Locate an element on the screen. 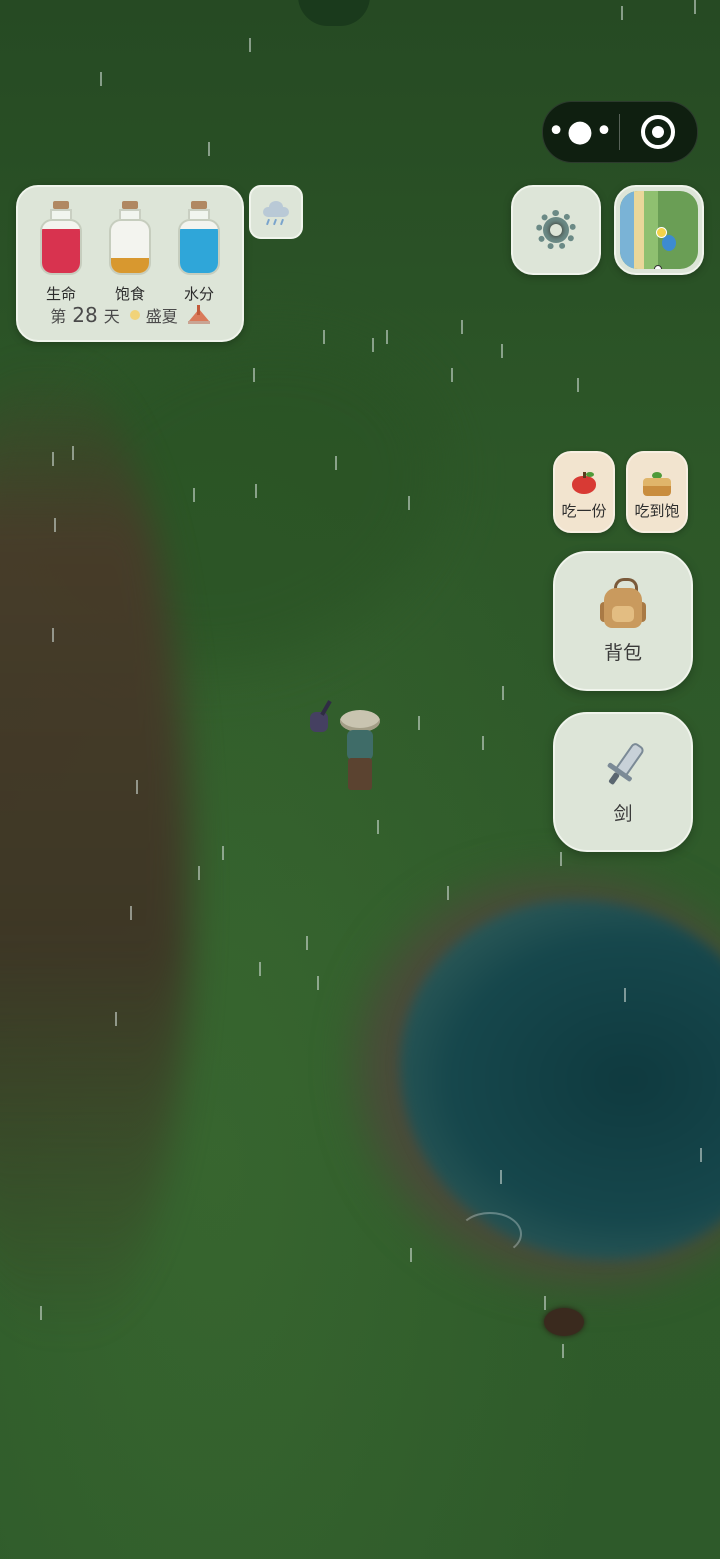 This screenshot has width=720, height=1559. hunger-bottle-icon is located at coordinates (130, 247).